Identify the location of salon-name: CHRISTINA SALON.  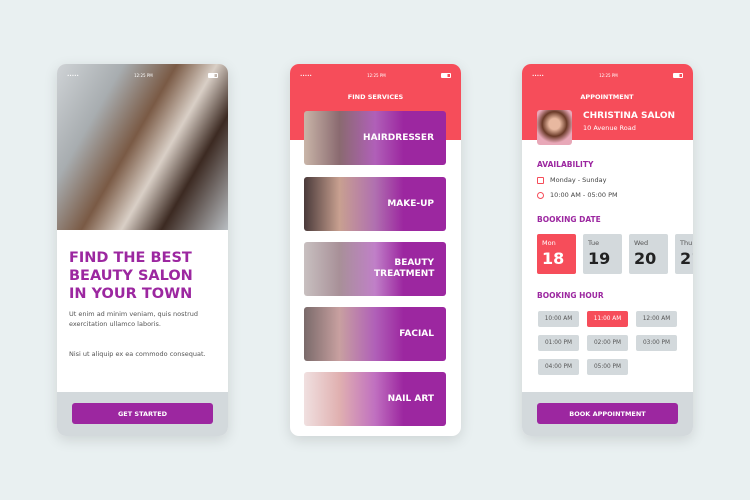
(629, 116).